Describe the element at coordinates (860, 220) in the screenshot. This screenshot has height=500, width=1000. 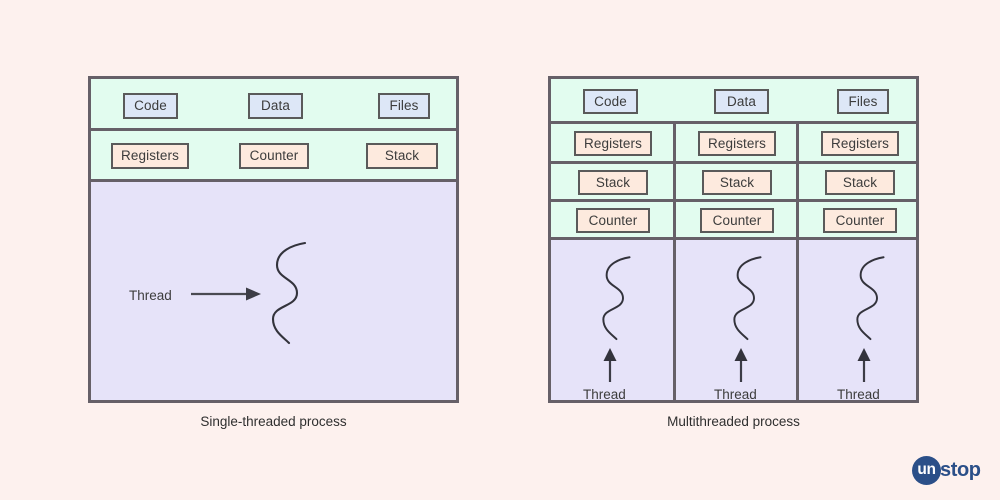
I see `right-col3-chip-counter: Counter` at that location.